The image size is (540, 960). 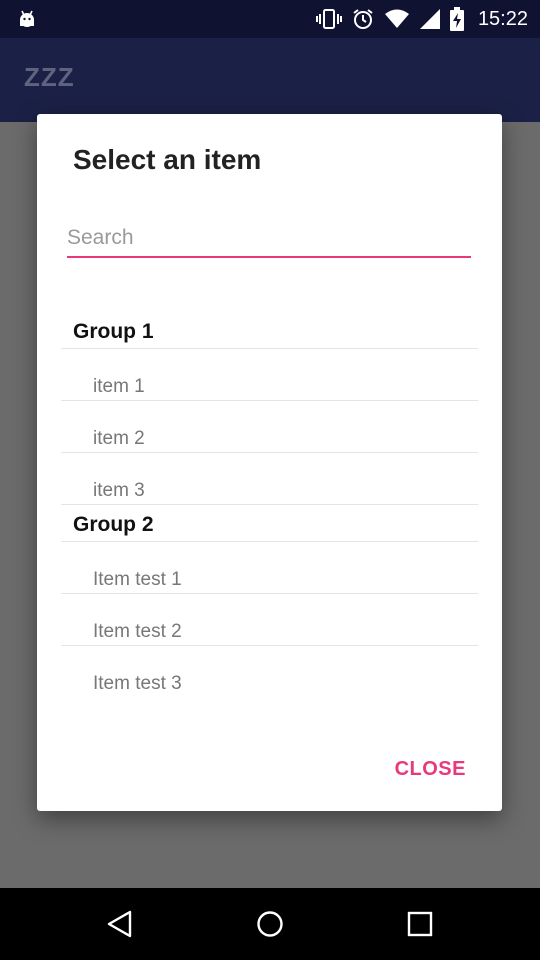 I want to click on wifi-icon, so click(x=396, y=18).